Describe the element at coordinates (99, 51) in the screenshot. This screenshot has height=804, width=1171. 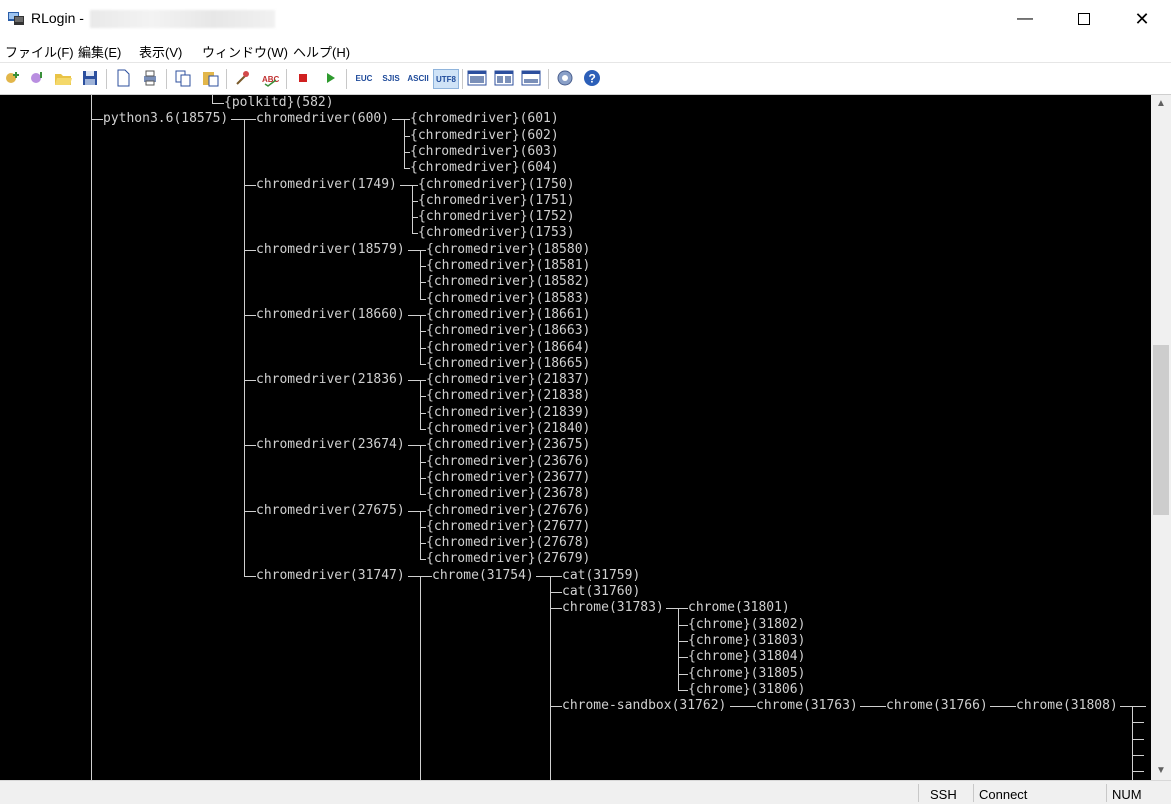
I see `menu-edit: 編集(E)` at that location.